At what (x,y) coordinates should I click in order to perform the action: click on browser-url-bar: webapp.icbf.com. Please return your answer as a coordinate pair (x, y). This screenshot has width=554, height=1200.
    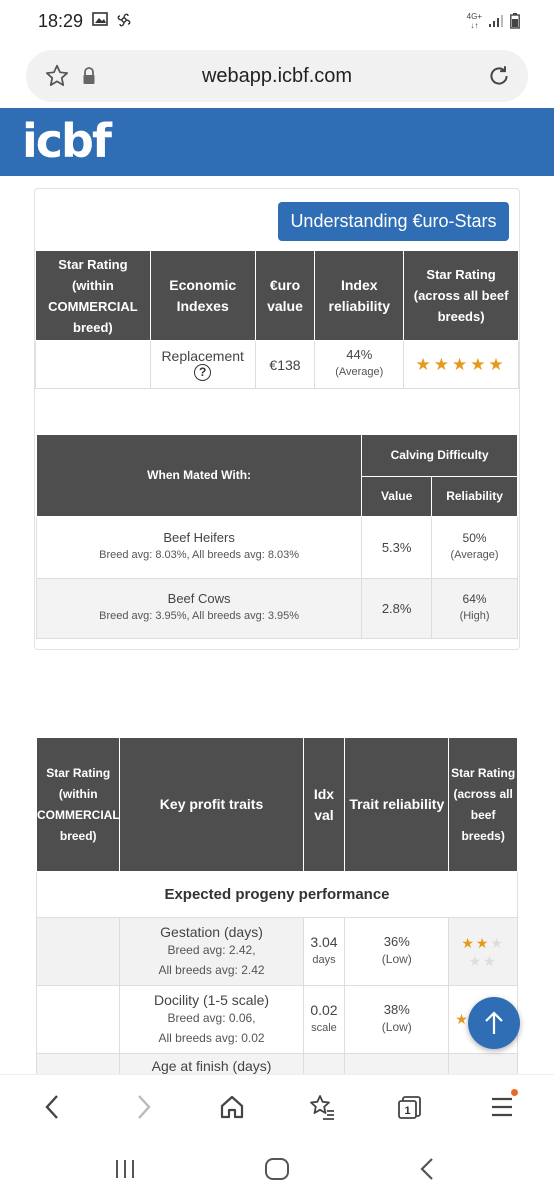
    Looking at the image, I should click on (277, 76).